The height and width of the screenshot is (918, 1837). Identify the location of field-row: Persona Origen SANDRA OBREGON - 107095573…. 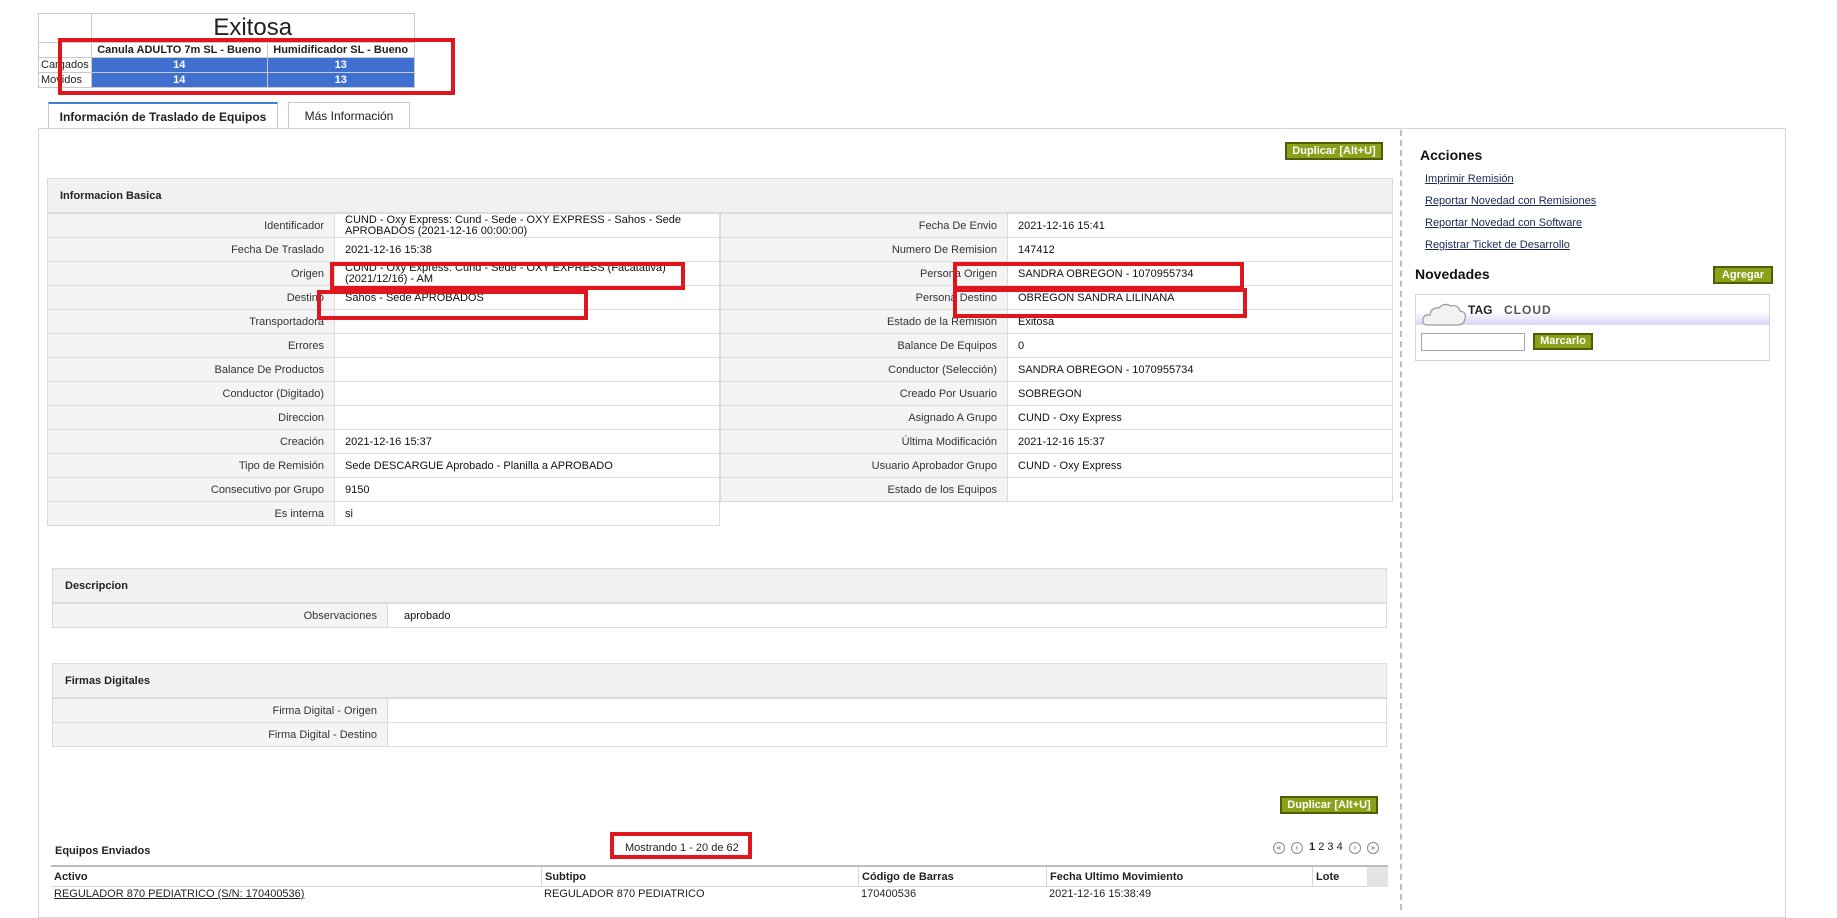
(1056, 273).